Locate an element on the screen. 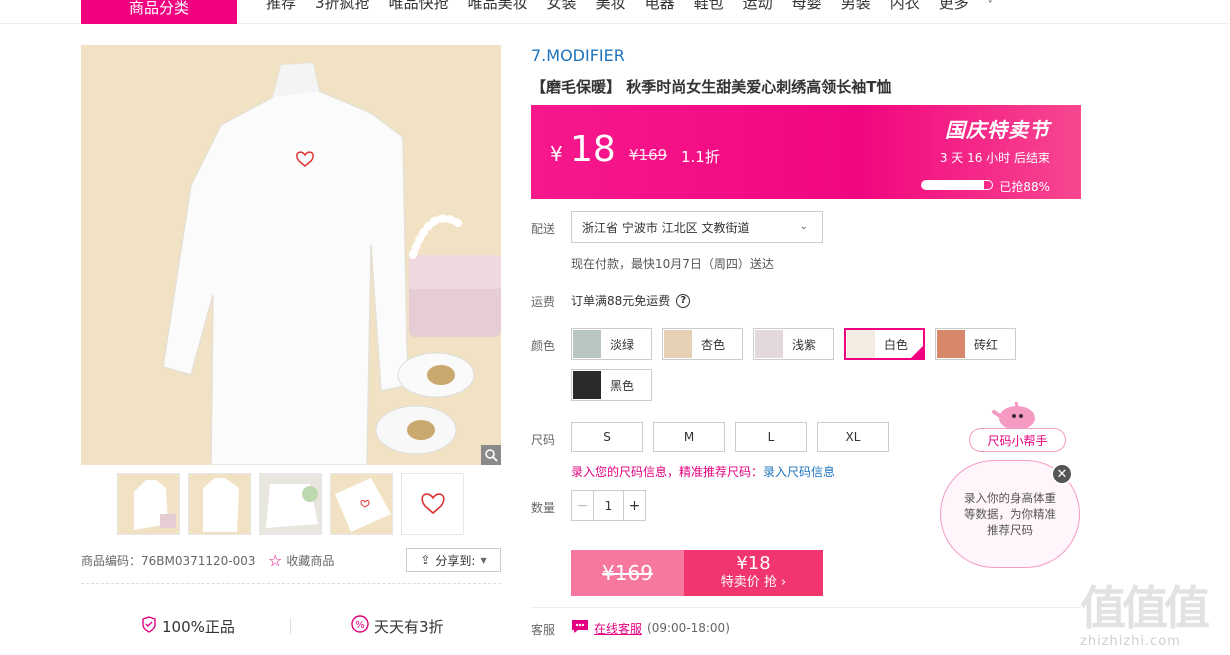 Image resolution: width=1230 pixels, height=655 pixels. quantity-decrement-button: − is located at coordinates (583, 505).